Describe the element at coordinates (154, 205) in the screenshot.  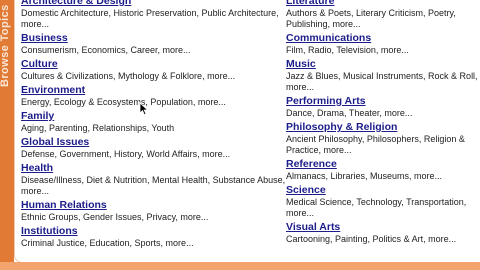
I see `topic-link-human-relations: Human Relations` at that location.